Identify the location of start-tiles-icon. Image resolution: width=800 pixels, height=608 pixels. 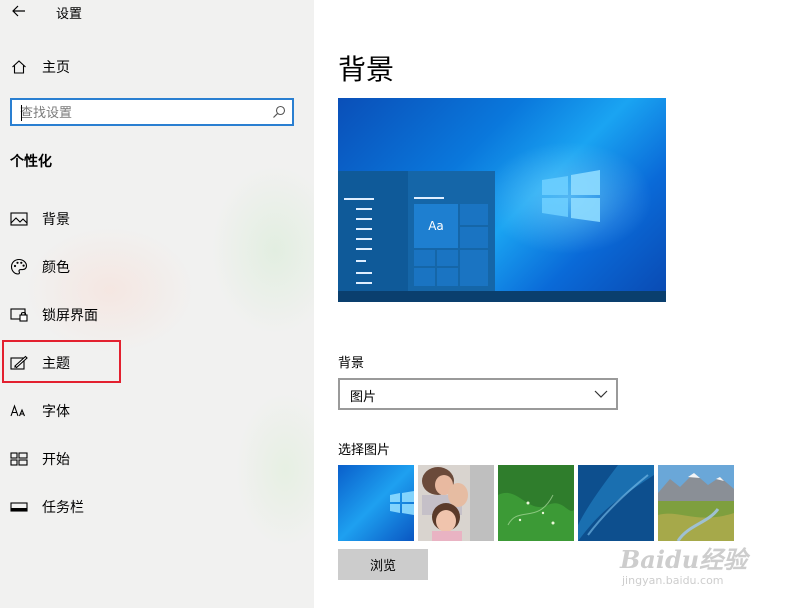
(19, 459).